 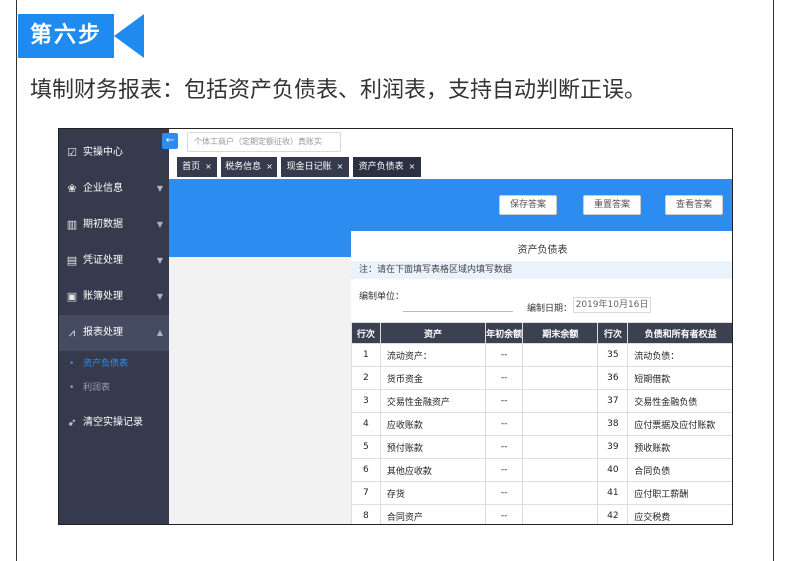 What do you see at coordinates (381, 167) in the screenshot?
I see `tab-label: 资产负债表` at bounding box center [381, 167].